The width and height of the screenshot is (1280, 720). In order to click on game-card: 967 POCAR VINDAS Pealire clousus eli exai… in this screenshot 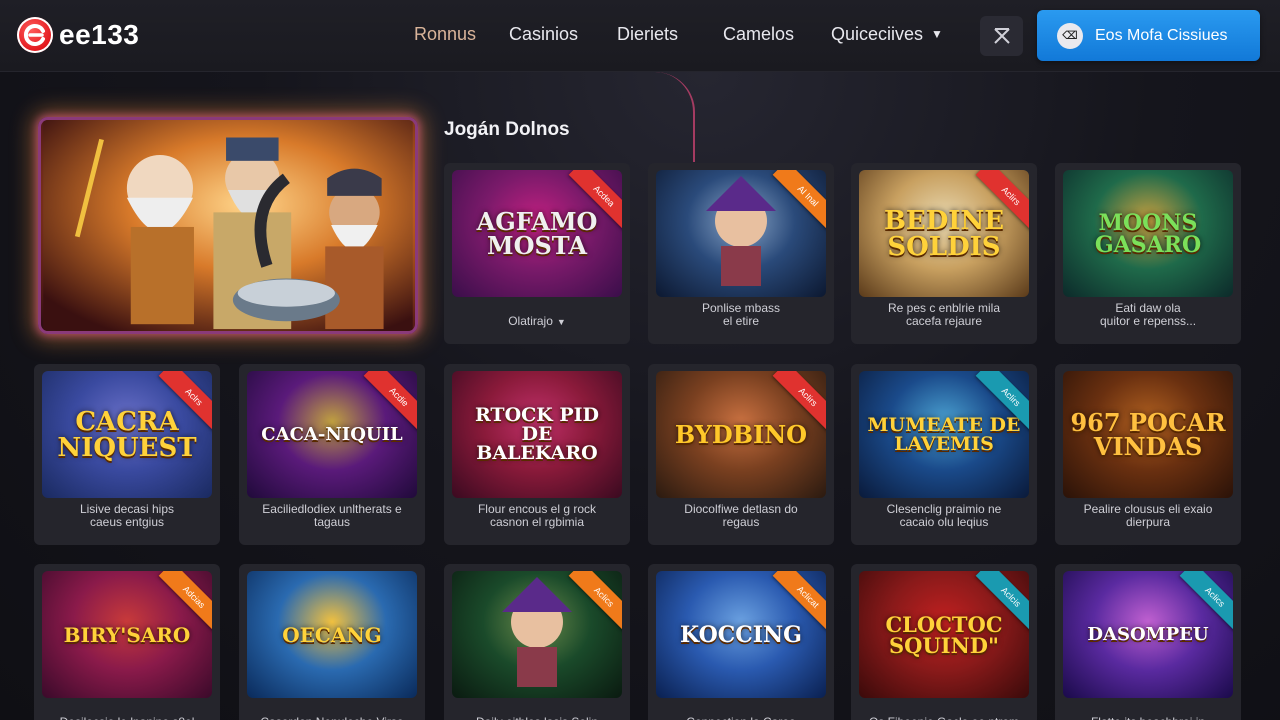, I will do `click(1148, 454)`.